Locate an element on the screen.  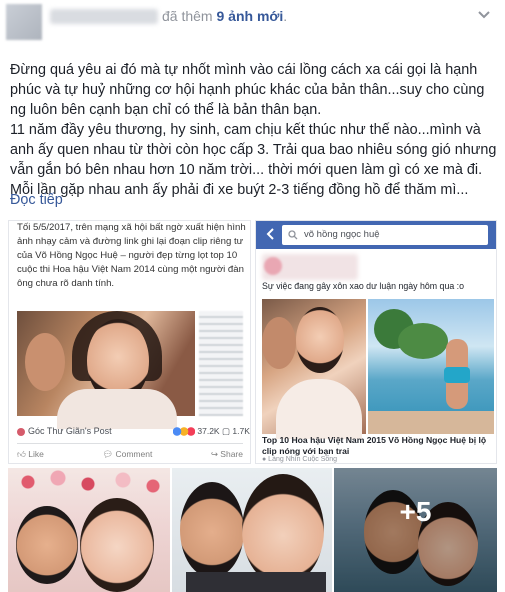
page-dot-icon is located at coordinates (21, 431).